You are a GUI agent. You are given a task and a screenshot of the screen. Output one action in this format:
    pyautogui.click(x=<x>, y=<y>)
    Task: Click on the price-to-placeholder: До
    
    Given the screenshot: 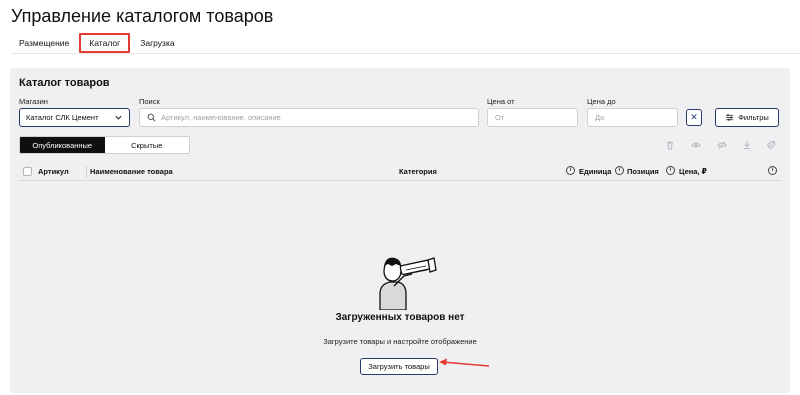 What is the action you would take?
    pyautogui.click(x=600, y=117)
    